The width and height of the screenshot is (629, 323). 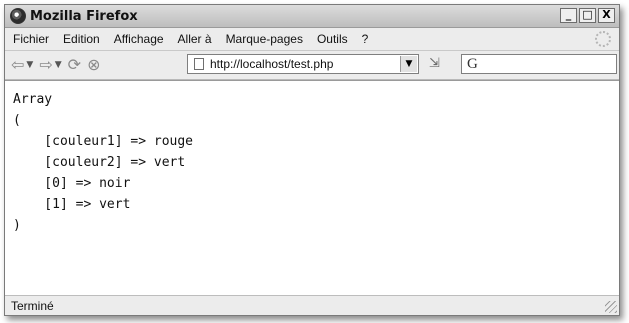 What do you see at coordinates (603, 39) in the screenshot?
I see `throbber-icon` at bounding box center [603, 39].